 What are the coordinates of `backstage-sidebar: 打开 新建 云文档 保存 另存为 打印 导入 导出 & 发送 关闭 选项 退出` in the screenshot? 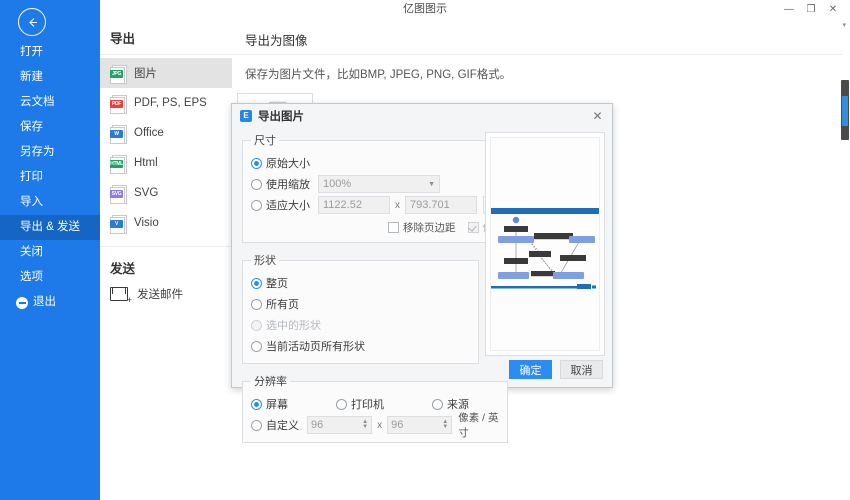 It's located at (50, 250).